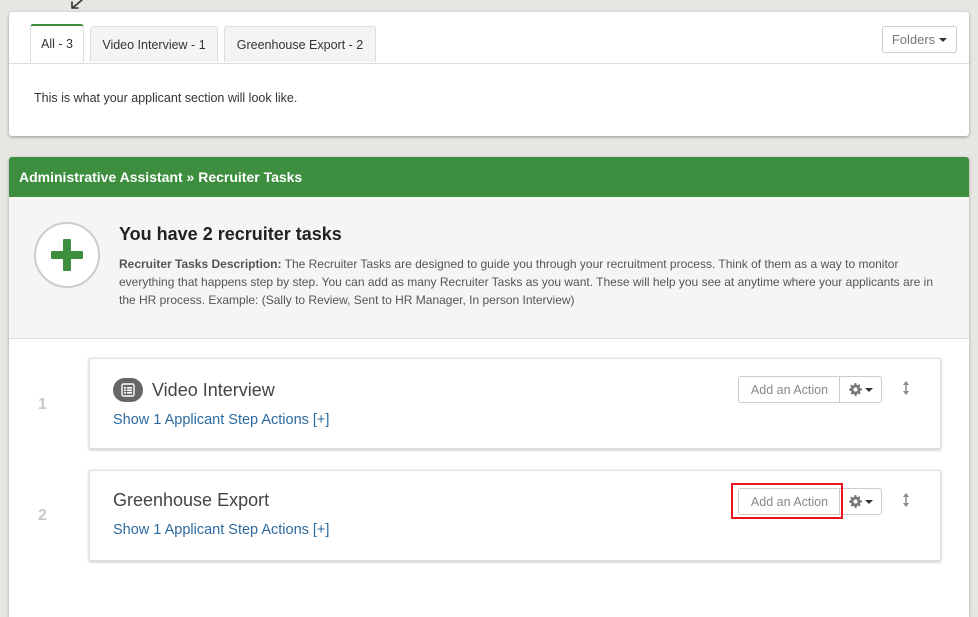 The width and height of the screenshot is (978, 617). What do you see at coordinates (213, 390) in the screenshot?
I see `task-title: Video Interview` at bounding box center [213, 390].